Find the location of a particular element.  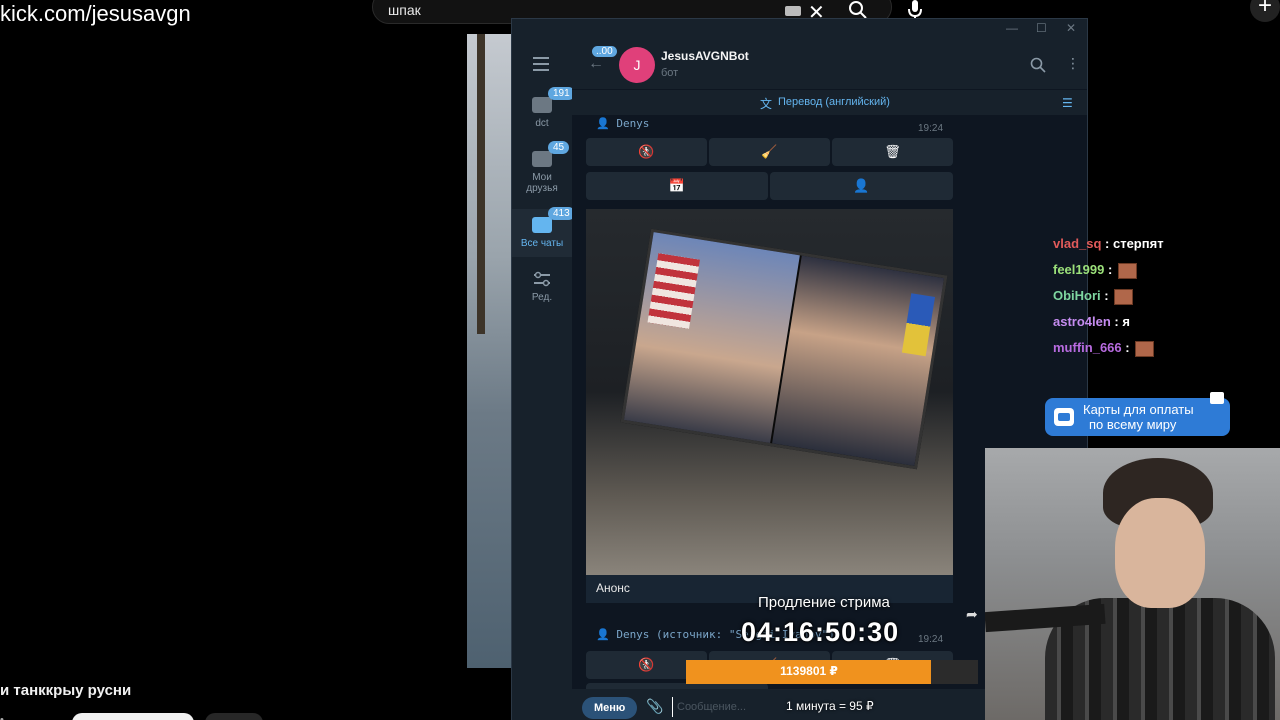

photo-right-person is located at coordinates (858, 360).